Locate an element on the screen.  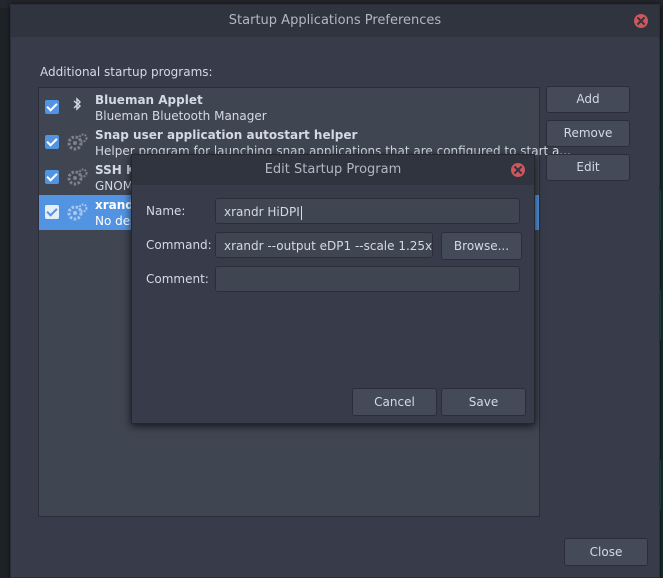
command-value: xrandr --output eDP1 --scale 1.25x1 is located at coordinates (328, 246).